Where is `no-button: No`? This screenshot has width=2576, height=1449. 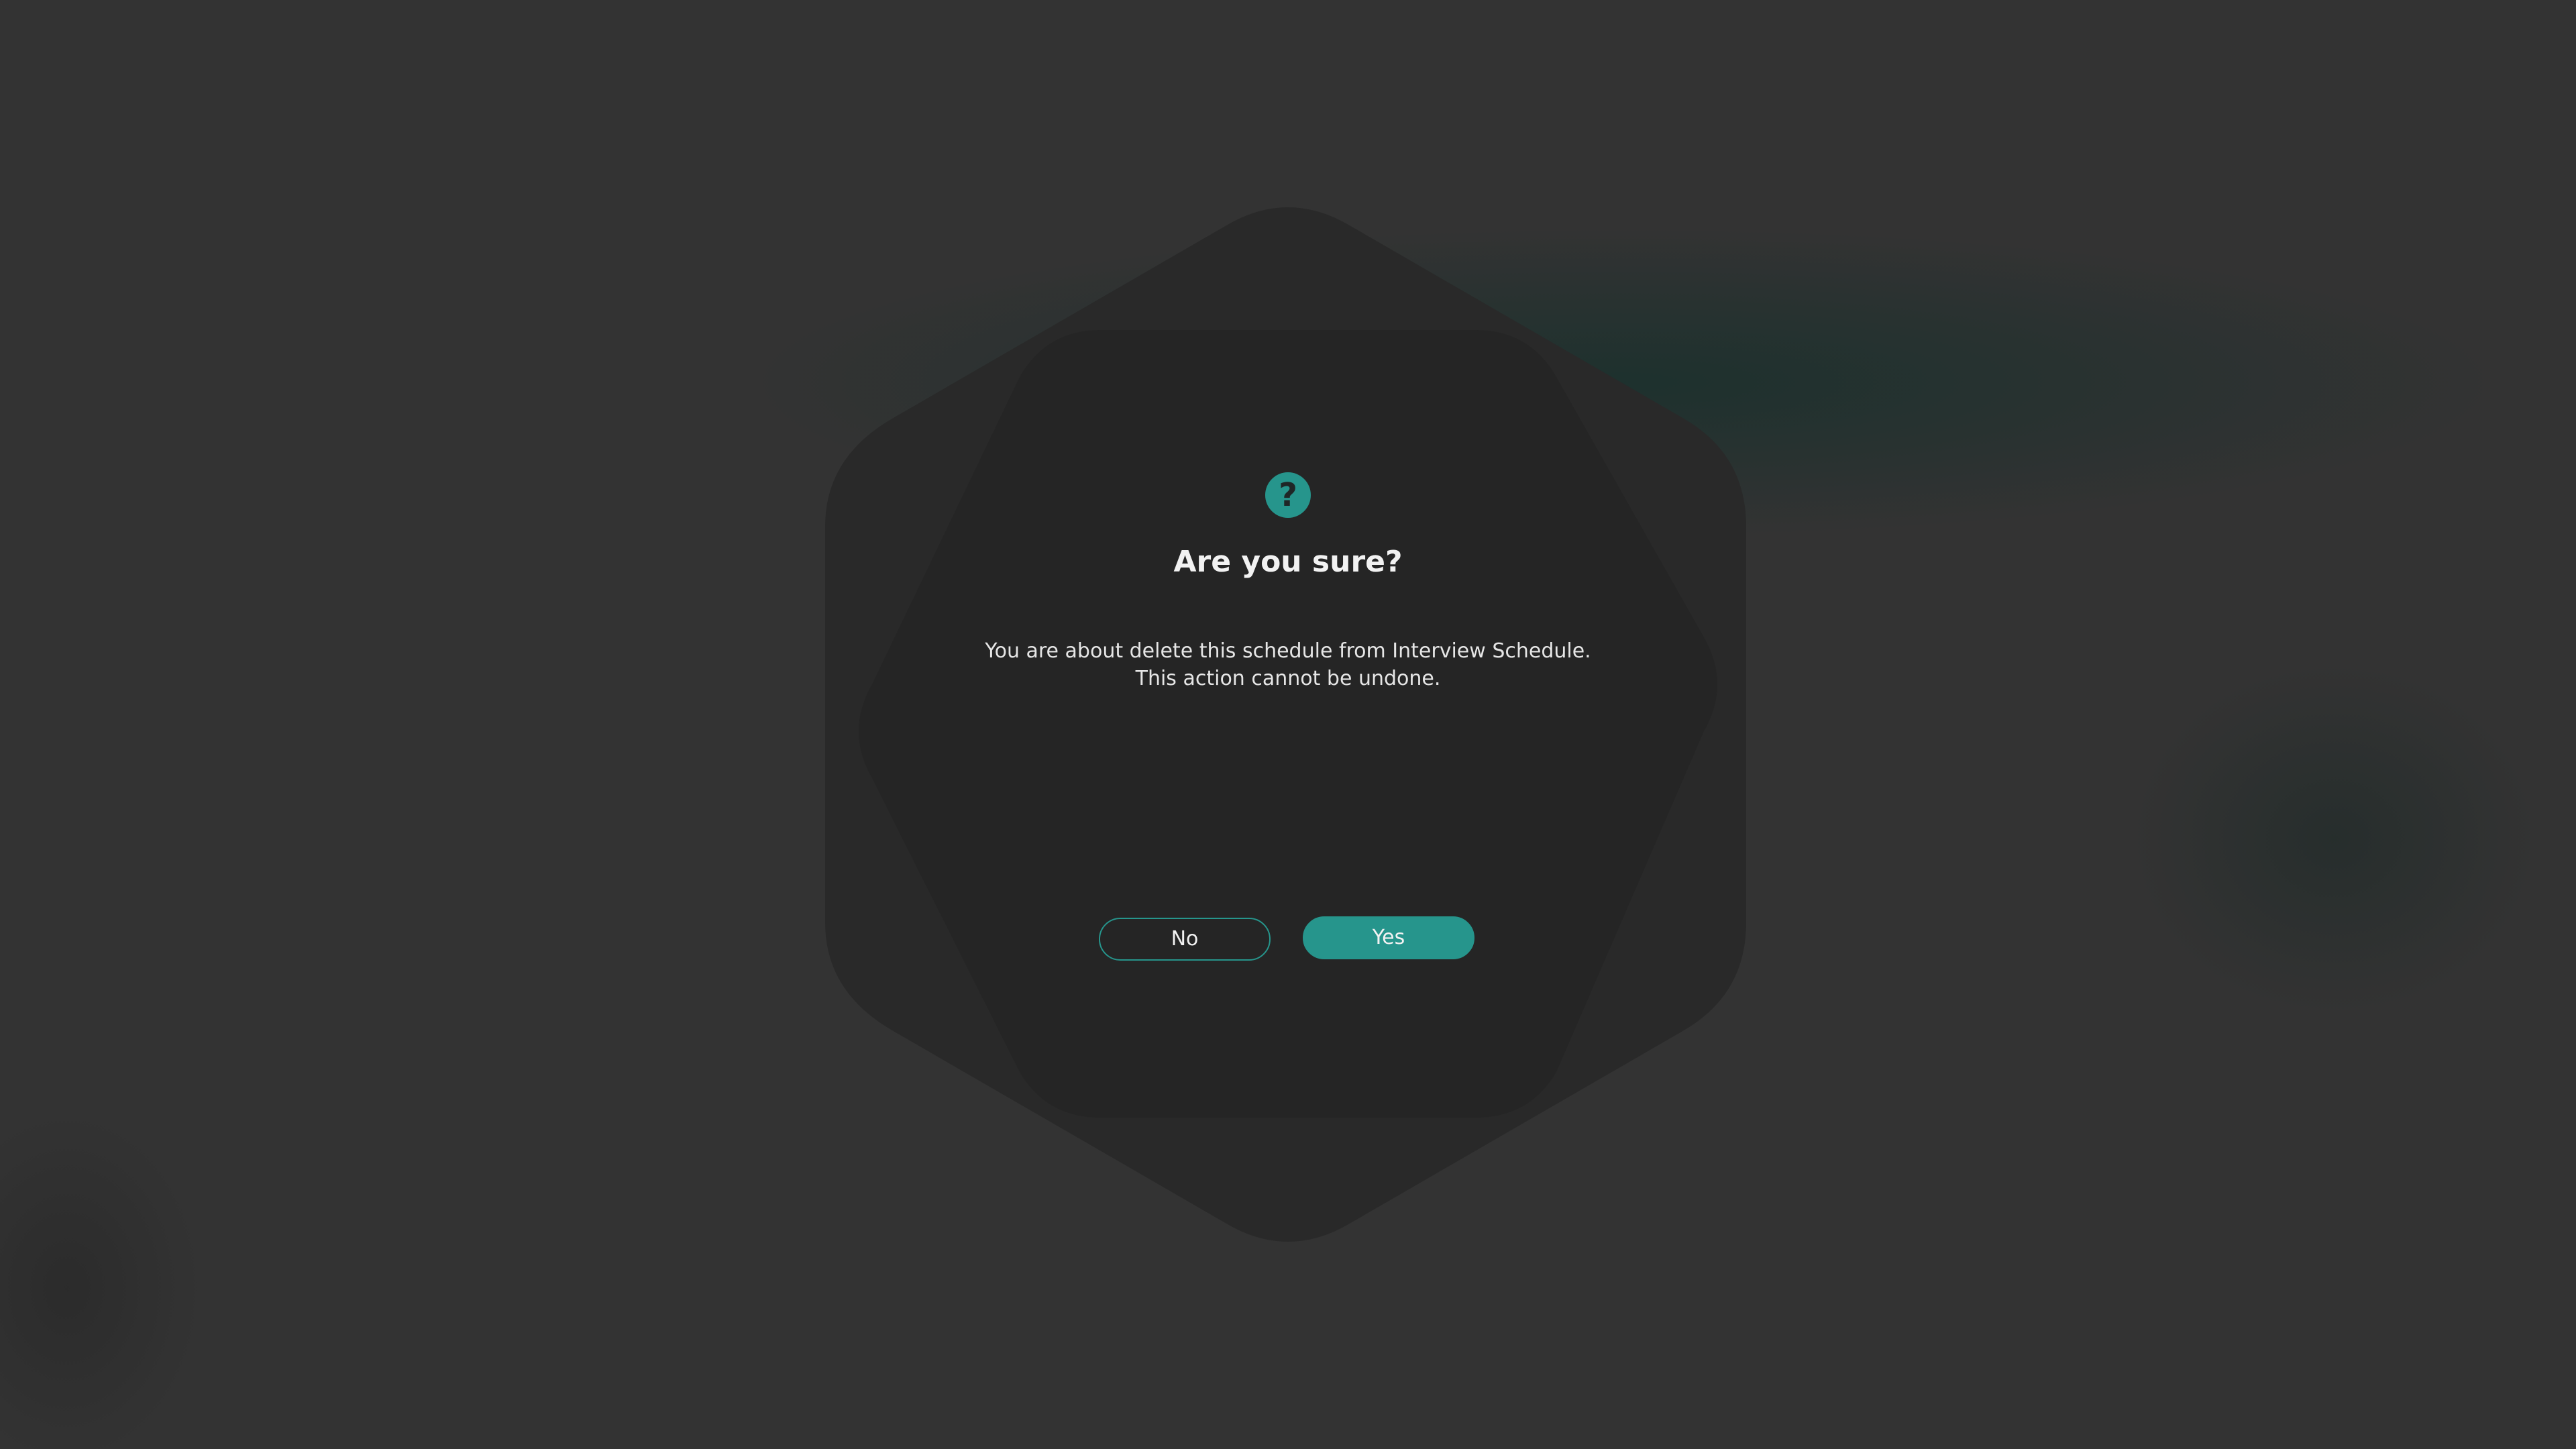
no-button: No is located at coordinates (1185, 939).